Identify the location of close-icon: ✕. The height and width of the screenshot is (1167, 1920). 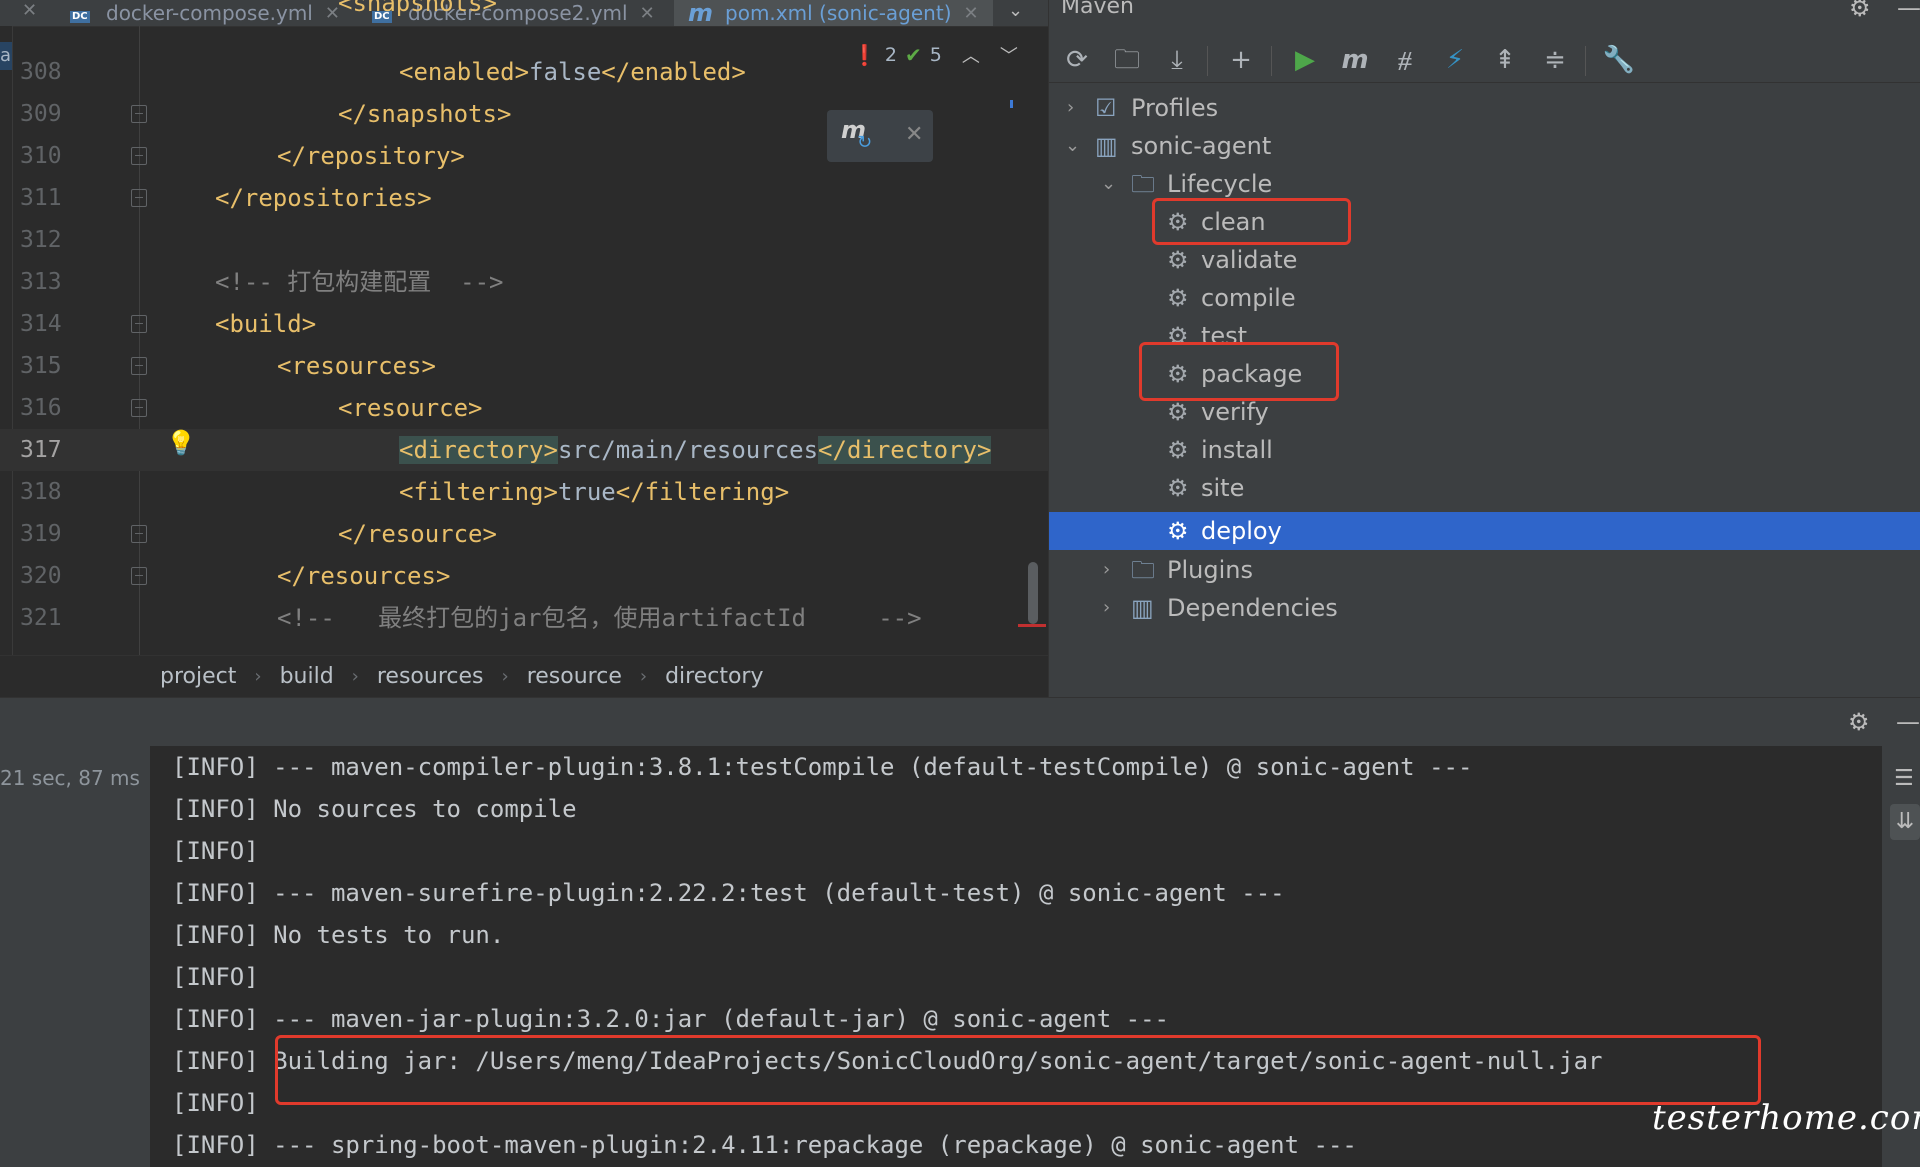
(914, 134).